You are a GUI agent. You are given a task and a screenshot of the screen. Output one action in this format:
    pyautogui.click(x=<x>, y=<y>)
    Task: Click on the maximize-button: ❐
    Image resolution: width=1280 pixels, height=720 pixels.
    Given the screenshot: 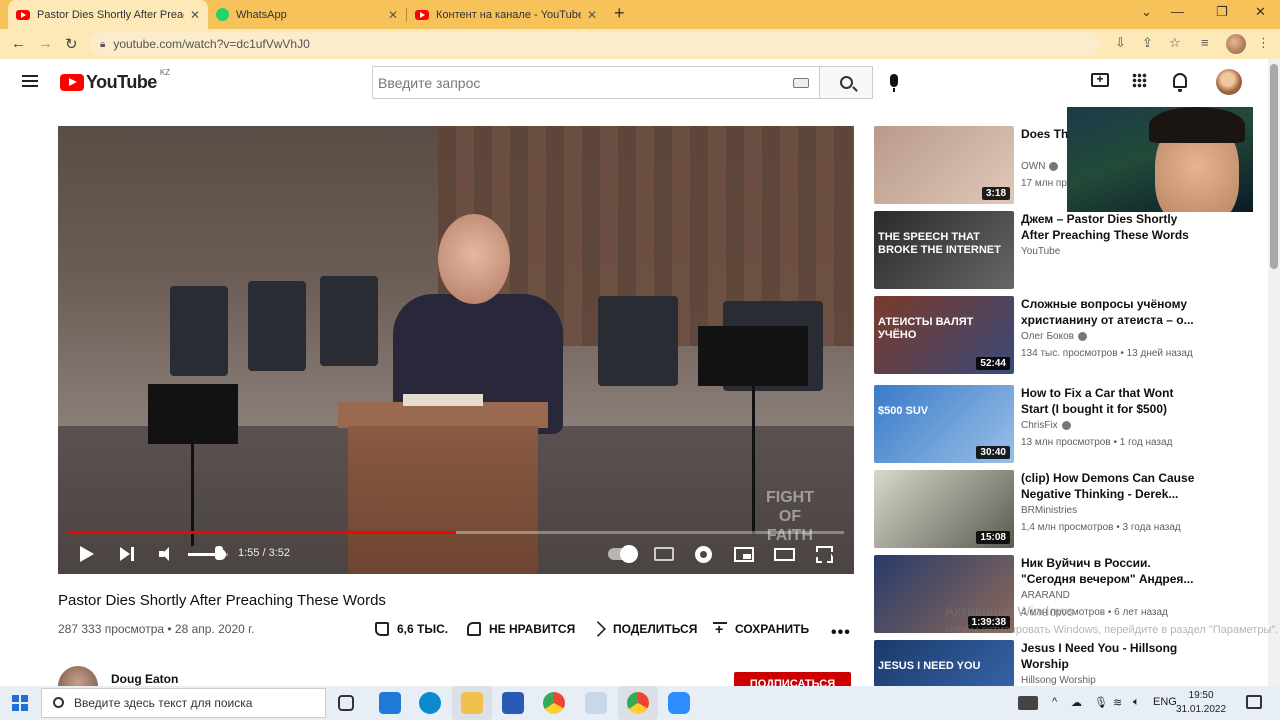 What is the action you would take?
    pyautogui.click(x=1222, y=12)
    